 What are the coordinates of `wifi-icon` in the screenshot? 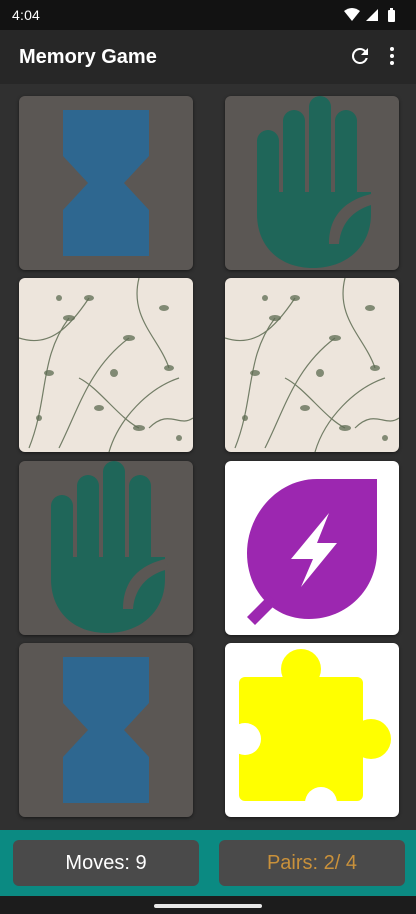 It's located at (352, 14).